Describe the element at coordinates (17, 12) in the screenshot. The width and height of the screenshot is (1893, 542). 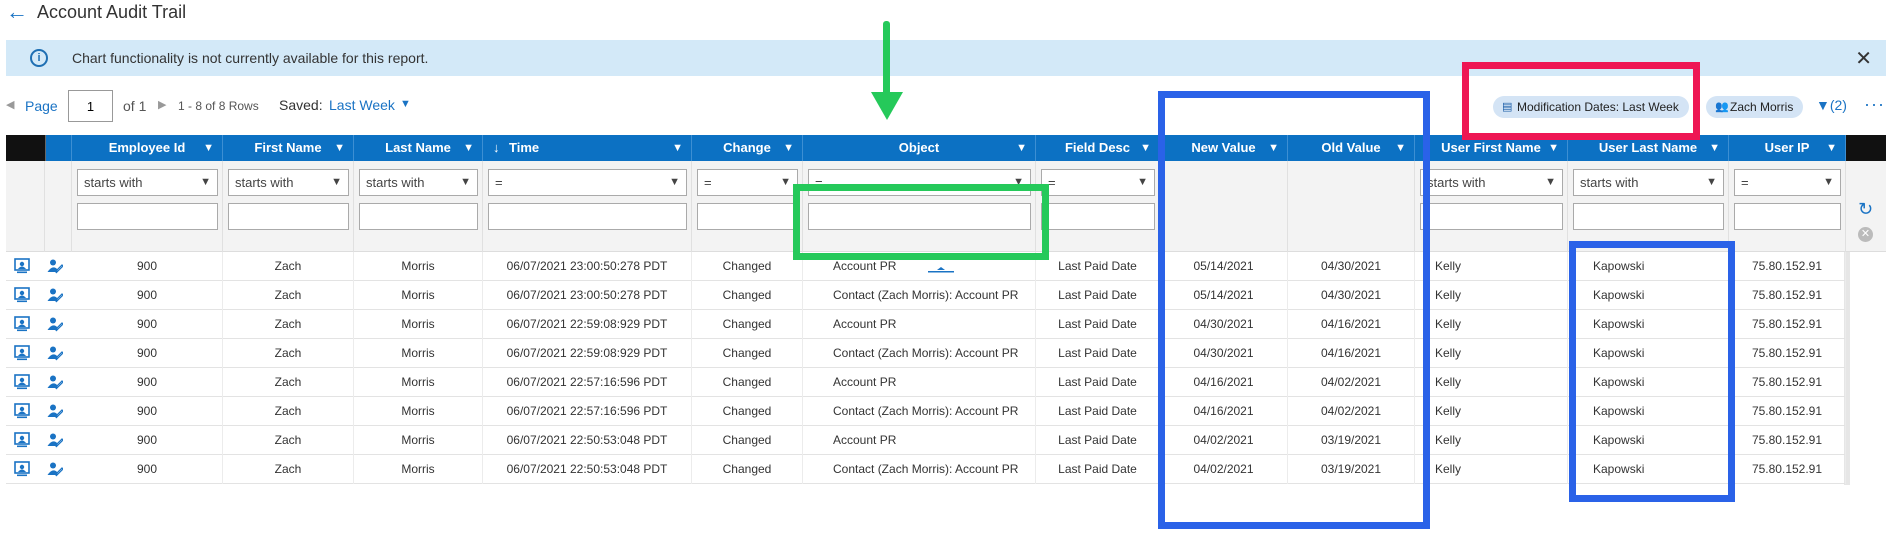
I see `arrow-left-icon: ←` at that location.